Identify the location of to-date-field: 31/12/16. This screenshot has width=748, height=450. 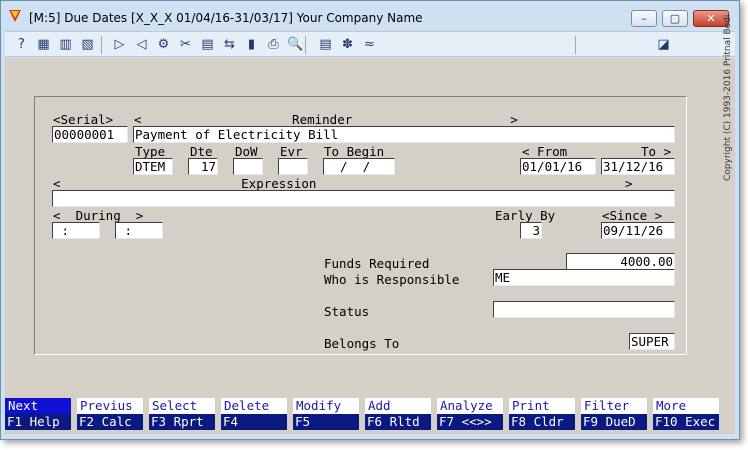
(638, 166).